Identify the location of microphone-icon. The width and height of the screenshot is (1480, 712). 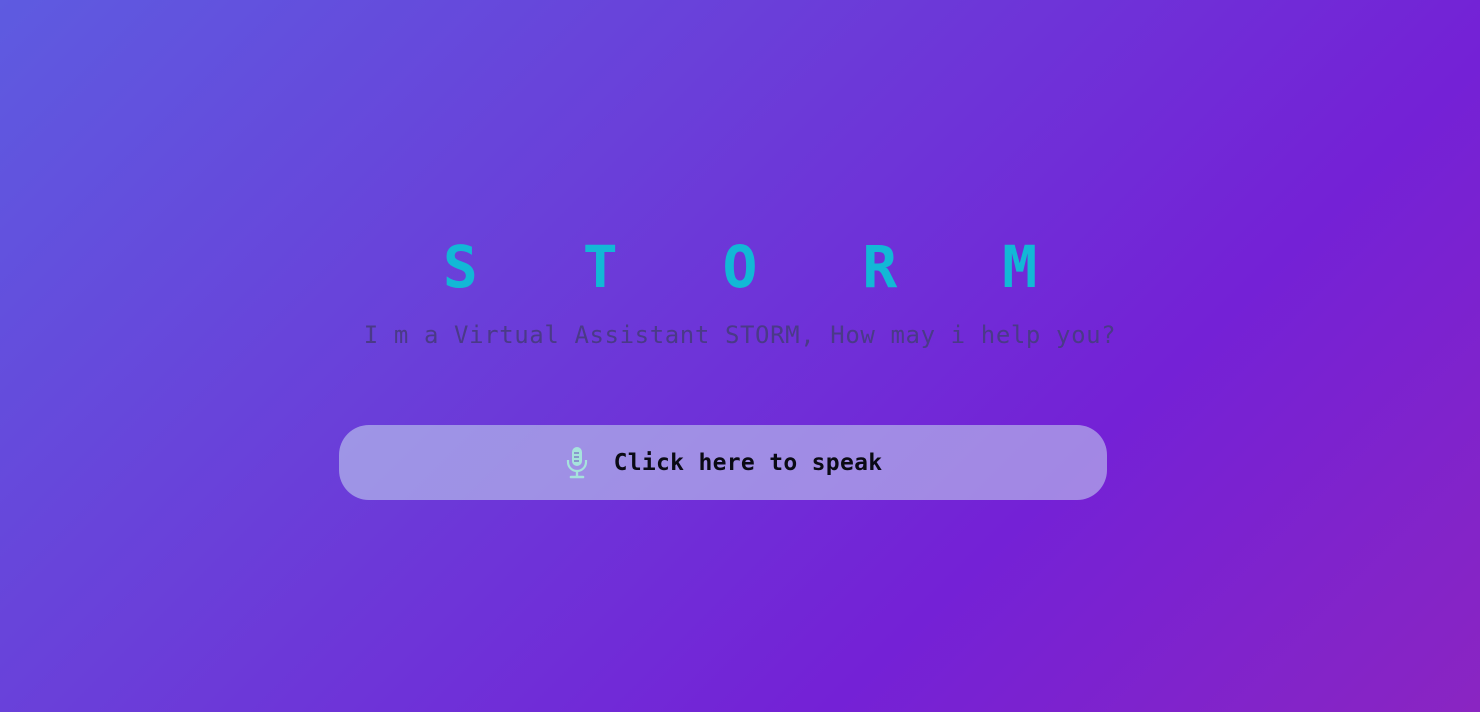
(577, 463).